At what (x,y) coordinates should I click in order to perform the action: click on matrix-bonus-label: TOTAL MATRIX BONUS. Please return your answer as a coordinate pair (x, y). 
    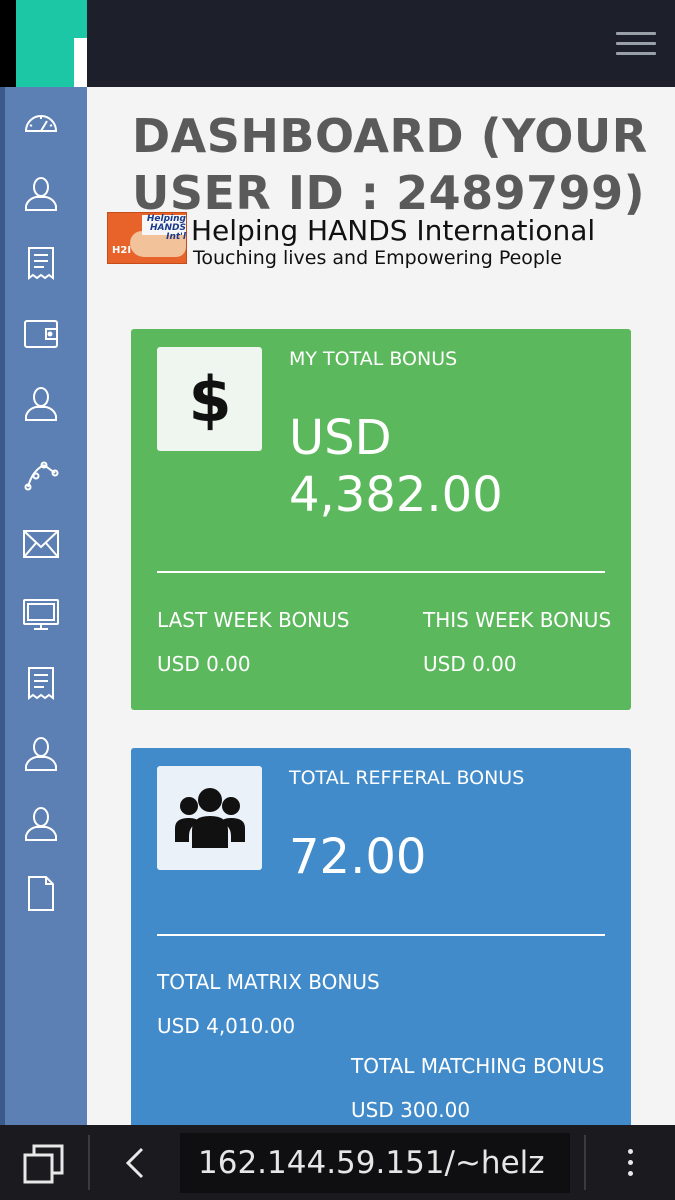
    Looking at the image, I should click on (268, 982).